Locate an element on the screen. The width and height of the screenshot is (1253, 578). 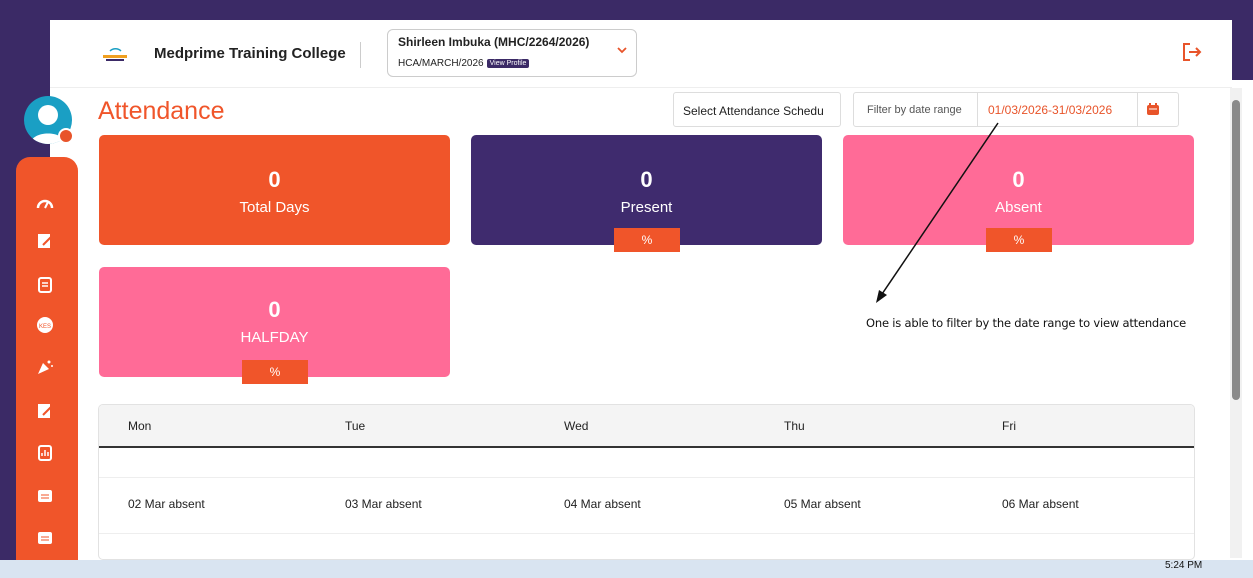
present-label: Present is located at coordinates (646, 207).